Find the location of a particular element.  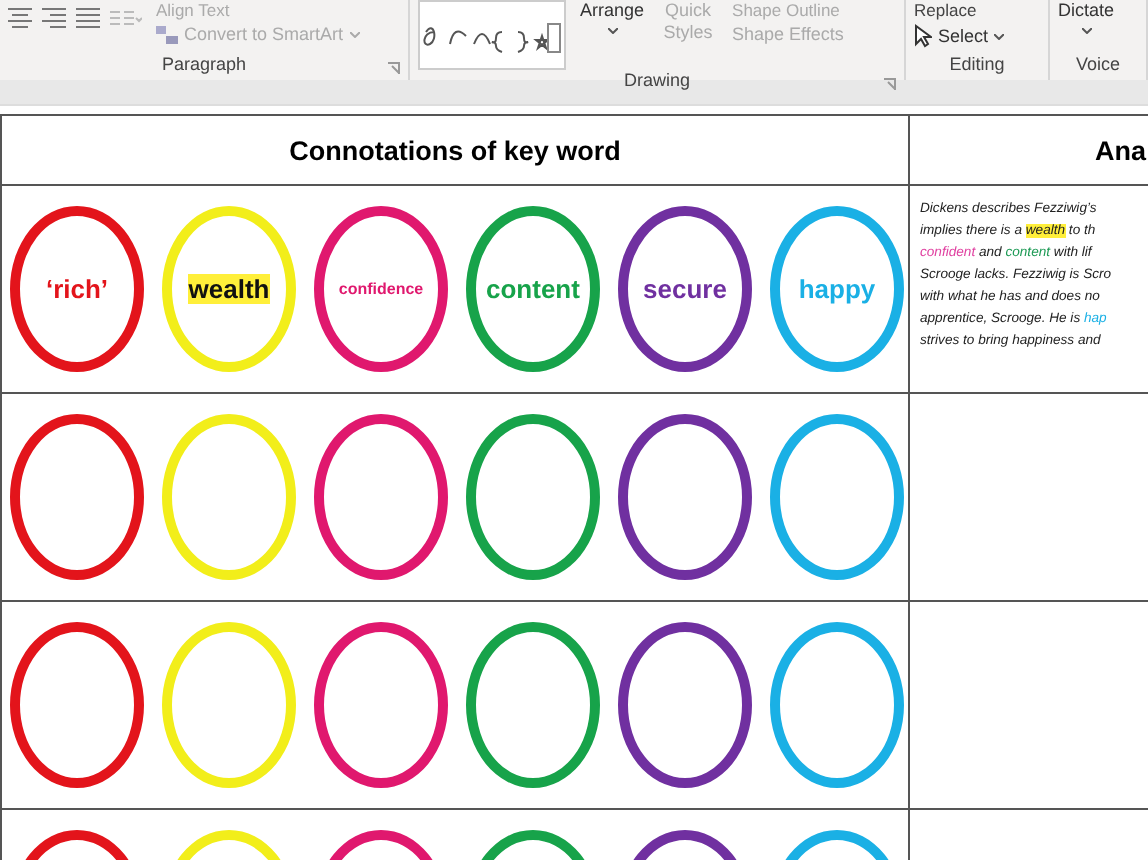

circle-label: secure is located at coordinates (685, 289).